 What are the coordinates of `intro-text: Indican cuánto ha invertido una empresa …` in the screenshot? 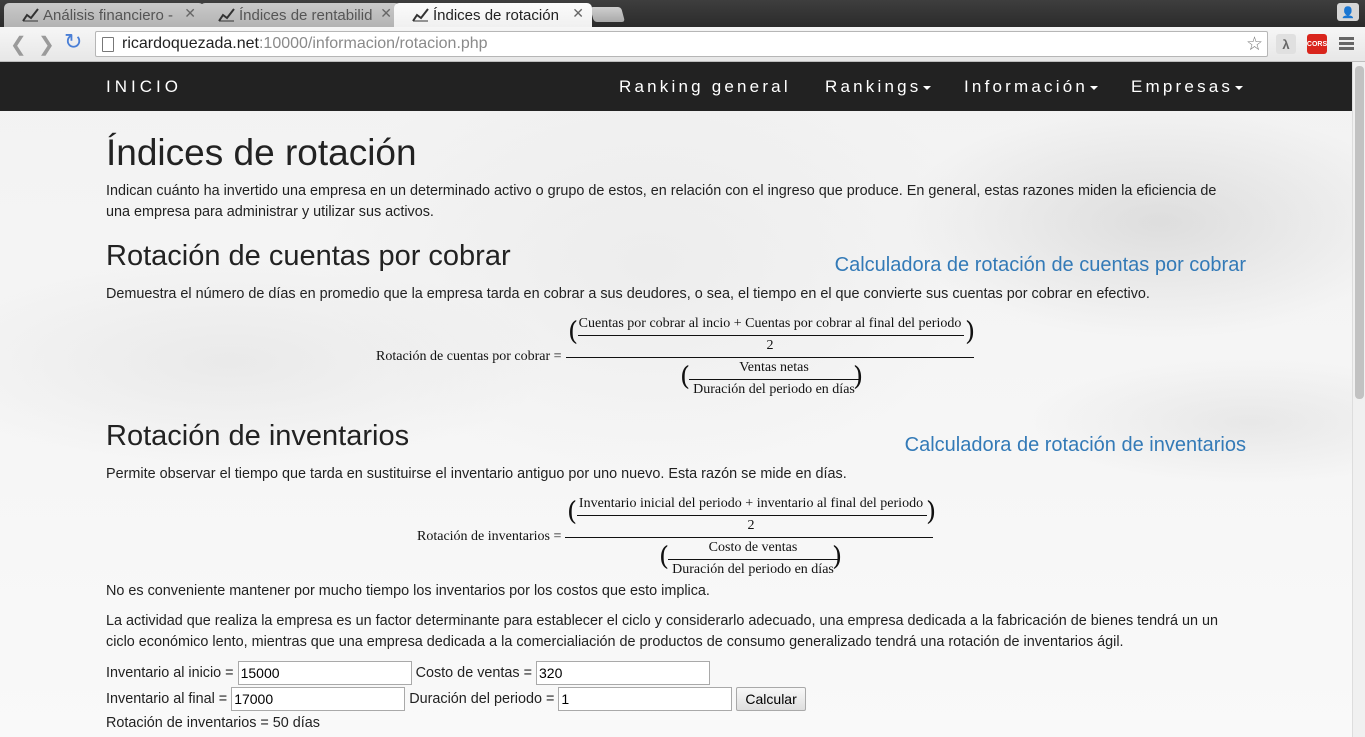 It's located at (661, 201).